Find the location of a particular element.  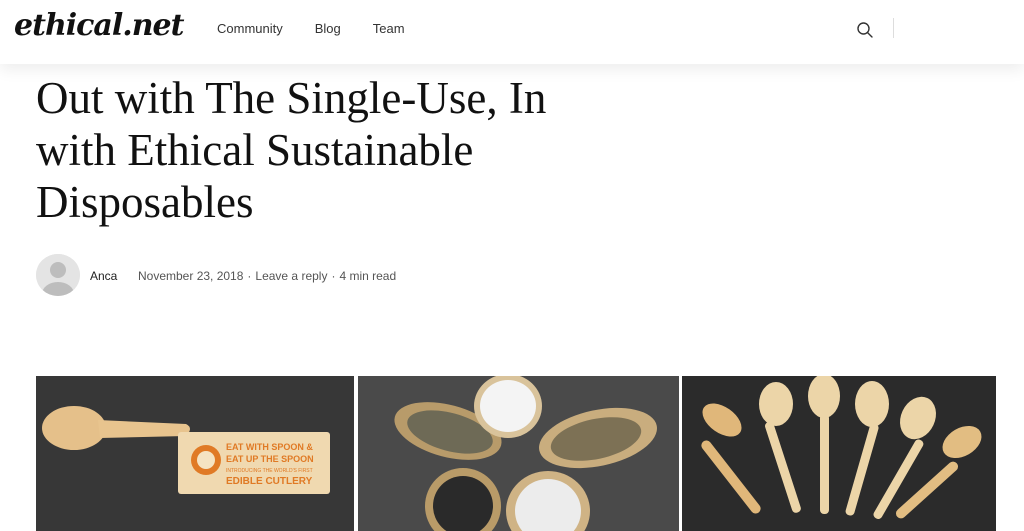

nav-item-community: Community is located at coordinates (250, 28).